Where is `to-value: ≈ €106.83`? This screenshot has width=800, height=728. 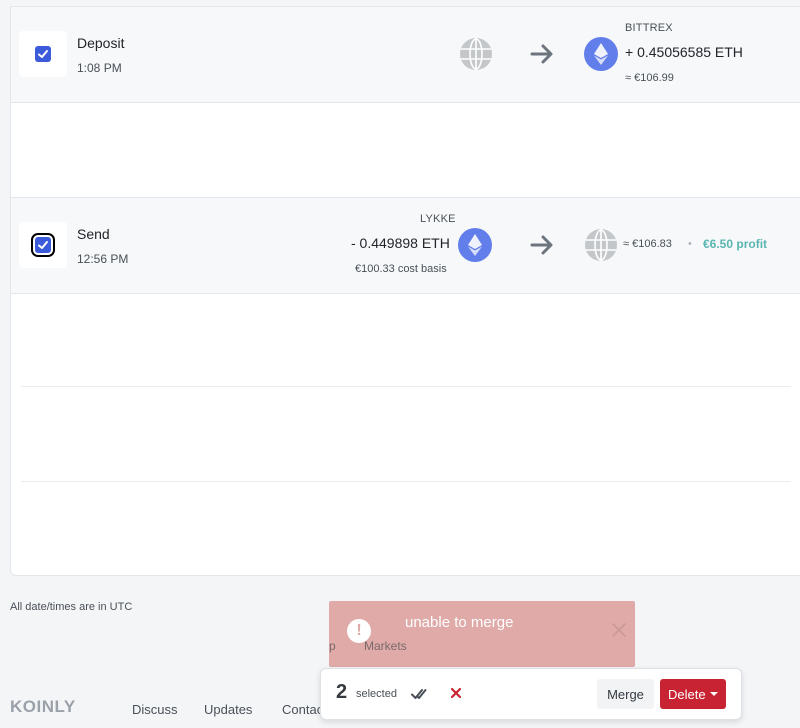
to-value: ≈ €106.83 is located at coordinates (647, 244).